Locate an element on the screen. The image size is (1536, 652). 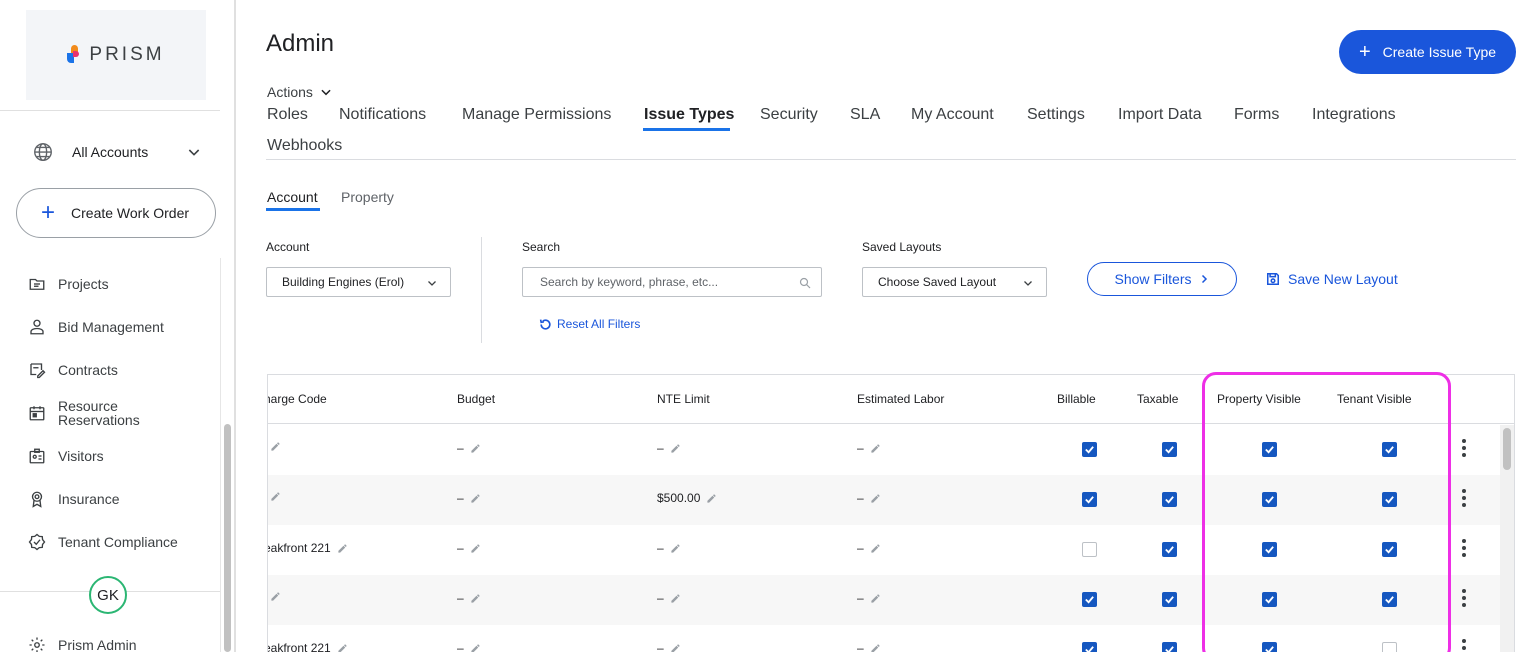
column-header-charge-code: harge Code is located at coordinates (297, 399).